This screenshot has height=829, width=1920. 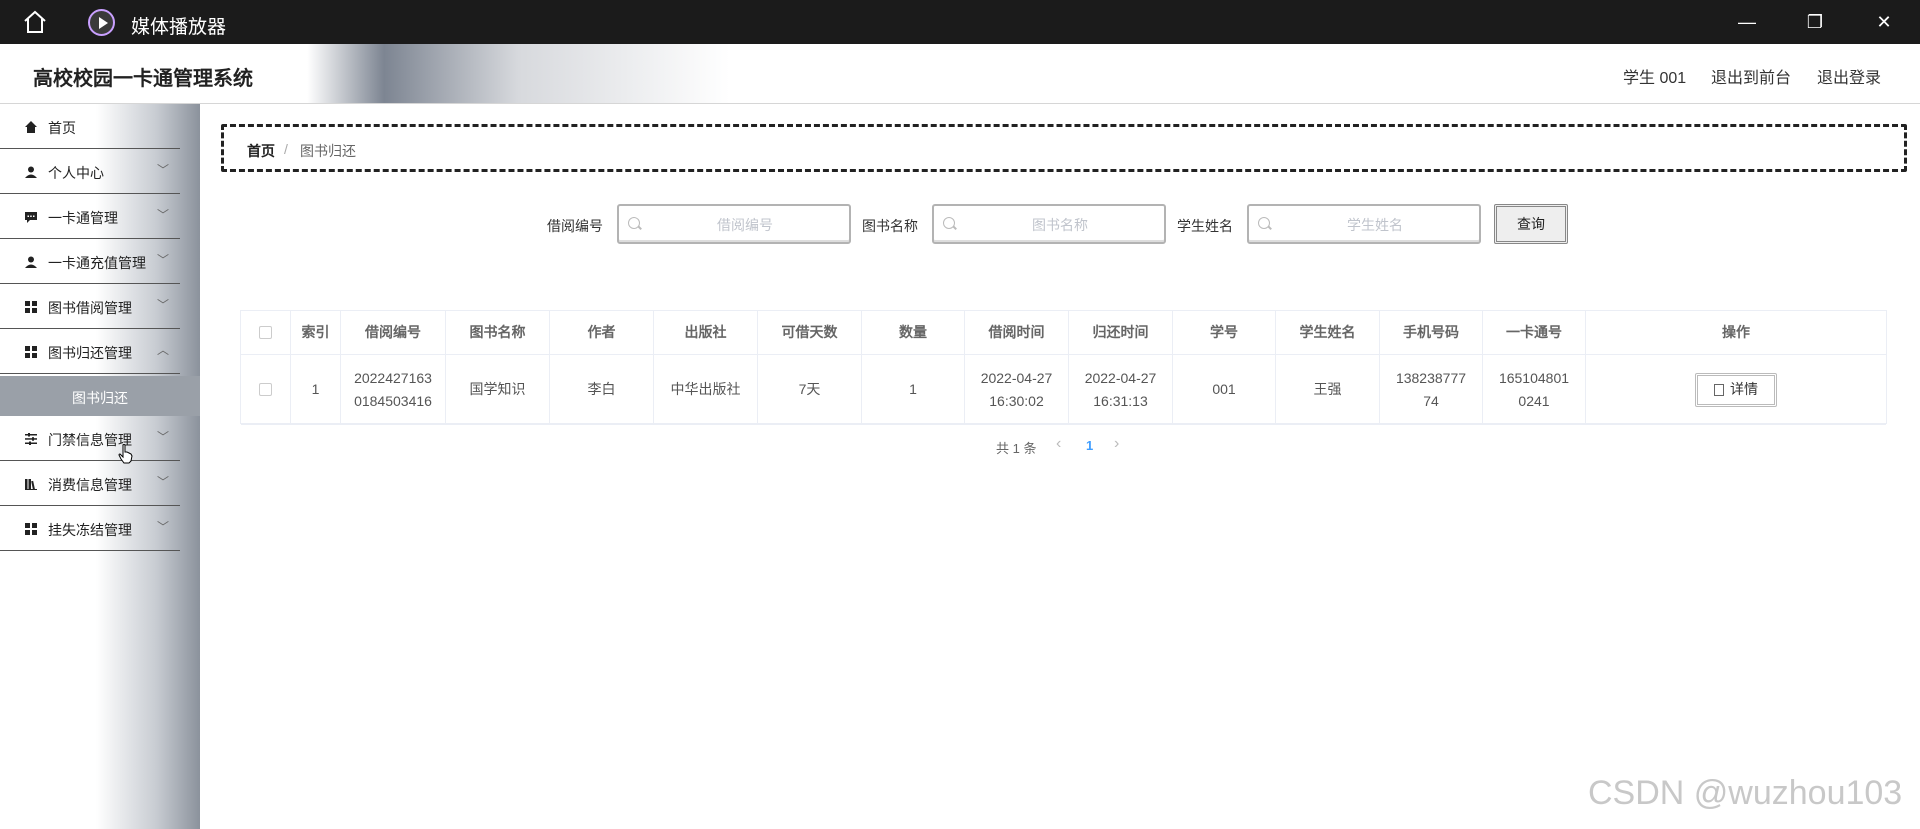 I want to click on media-player-icon, so click(x=101, y=22).